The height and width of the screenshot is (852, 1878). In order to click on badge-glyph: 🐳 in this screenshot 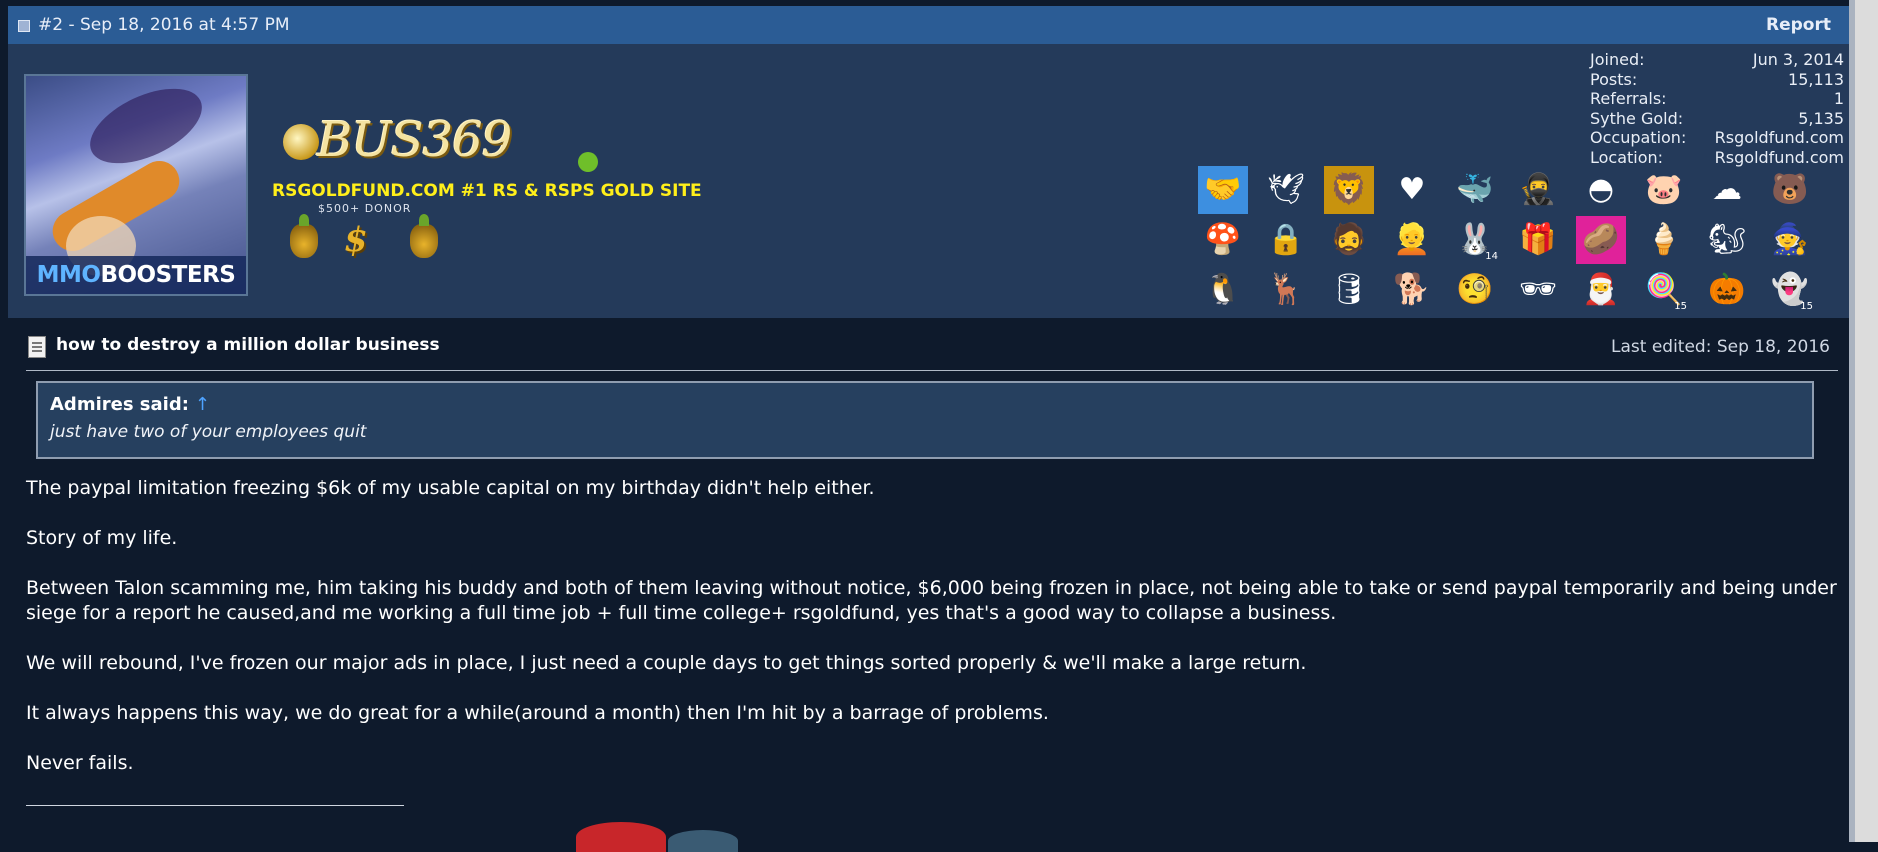, I will do `click(1475, 189)`.